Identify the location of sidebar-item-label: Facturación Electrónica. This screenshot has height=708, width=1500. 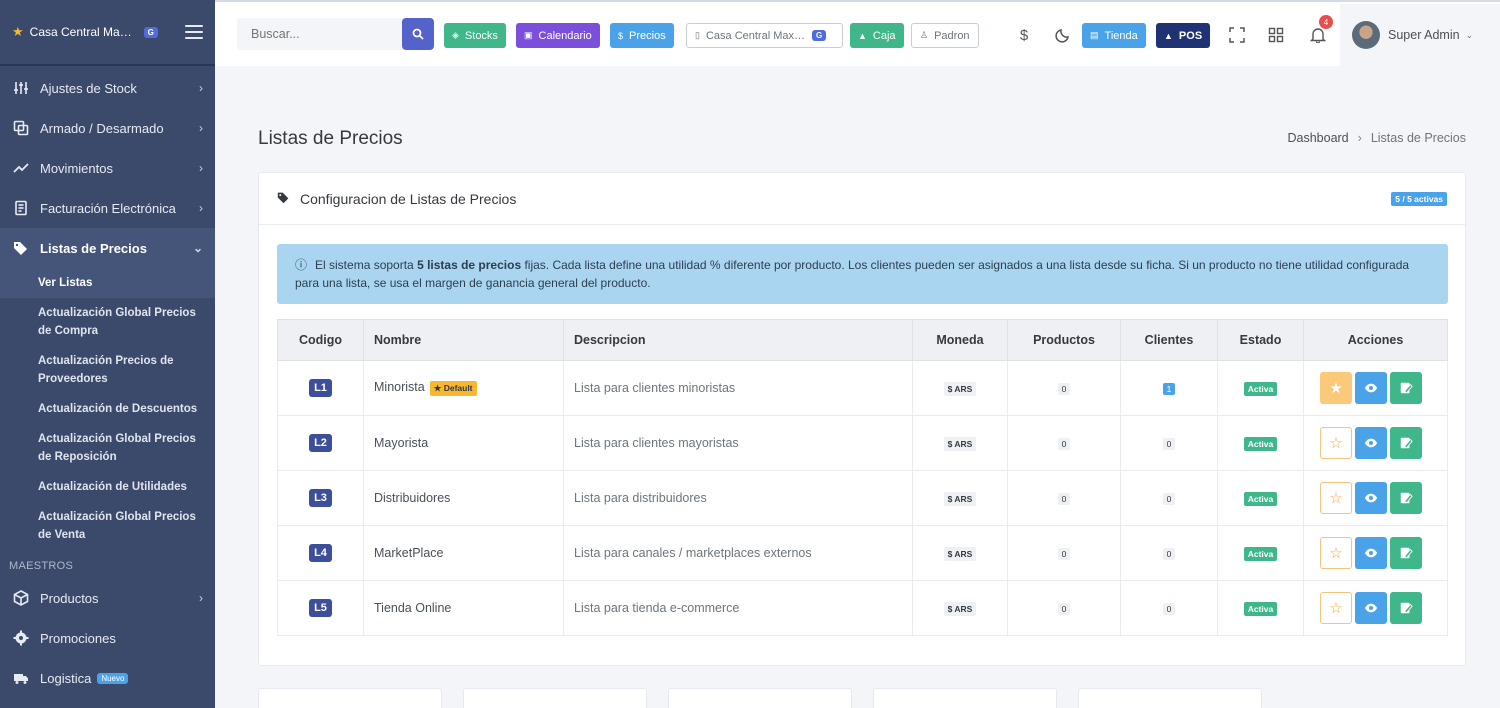
(108, 208).